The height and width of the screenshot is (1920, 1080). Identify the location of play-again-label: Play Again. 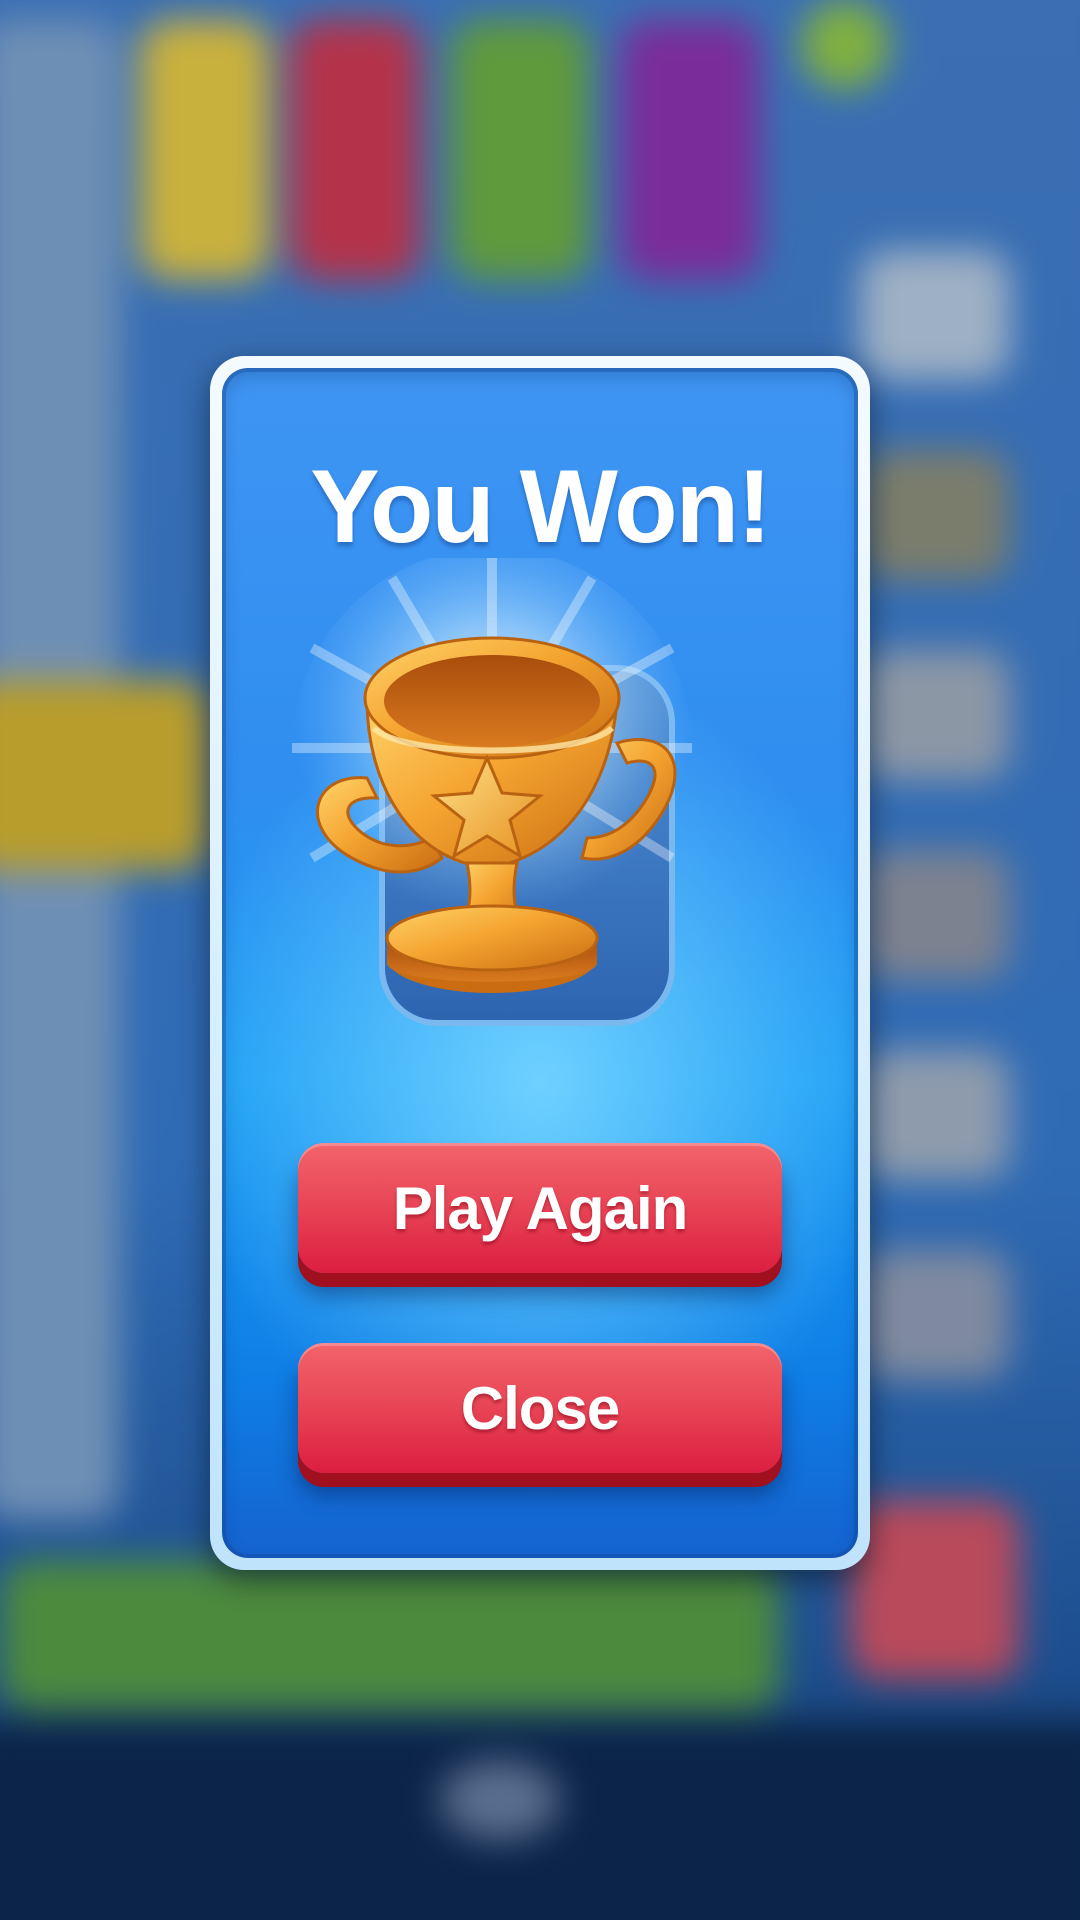
(540, 1208).